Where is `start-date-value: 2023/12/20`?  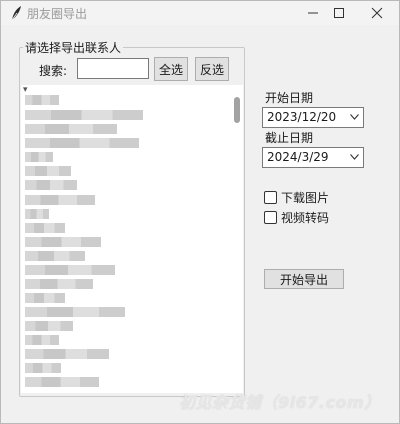
start-date-value: 2023/12/20 is located at coordinates (302, 117).